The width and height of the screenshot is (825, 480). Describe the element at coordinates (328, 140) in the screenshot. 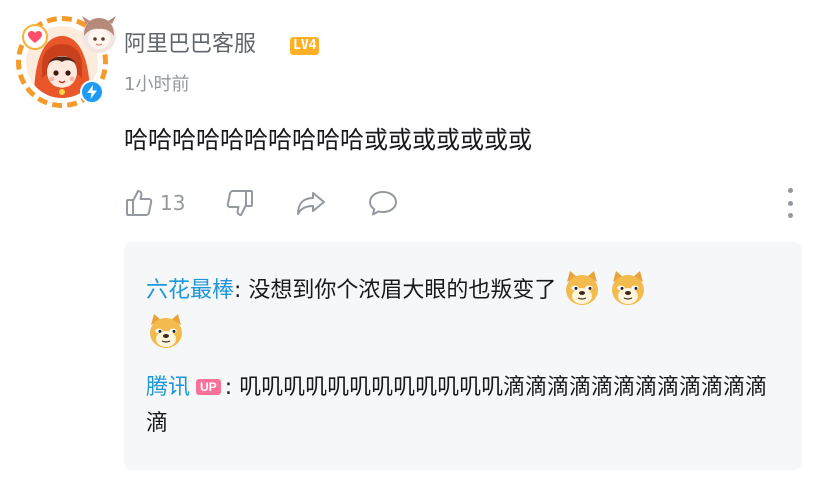

I see `comment-content: 哈哈哈哈哈哈哈哈哈哈或或或或或或或` at that location.